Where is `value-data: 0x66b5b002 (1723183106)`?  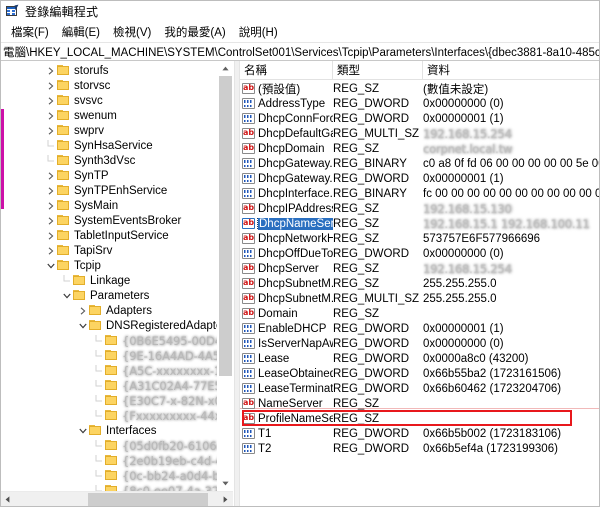
value-data: 0x66b5b002 (1723183106) is located at coordinates (492, 433).